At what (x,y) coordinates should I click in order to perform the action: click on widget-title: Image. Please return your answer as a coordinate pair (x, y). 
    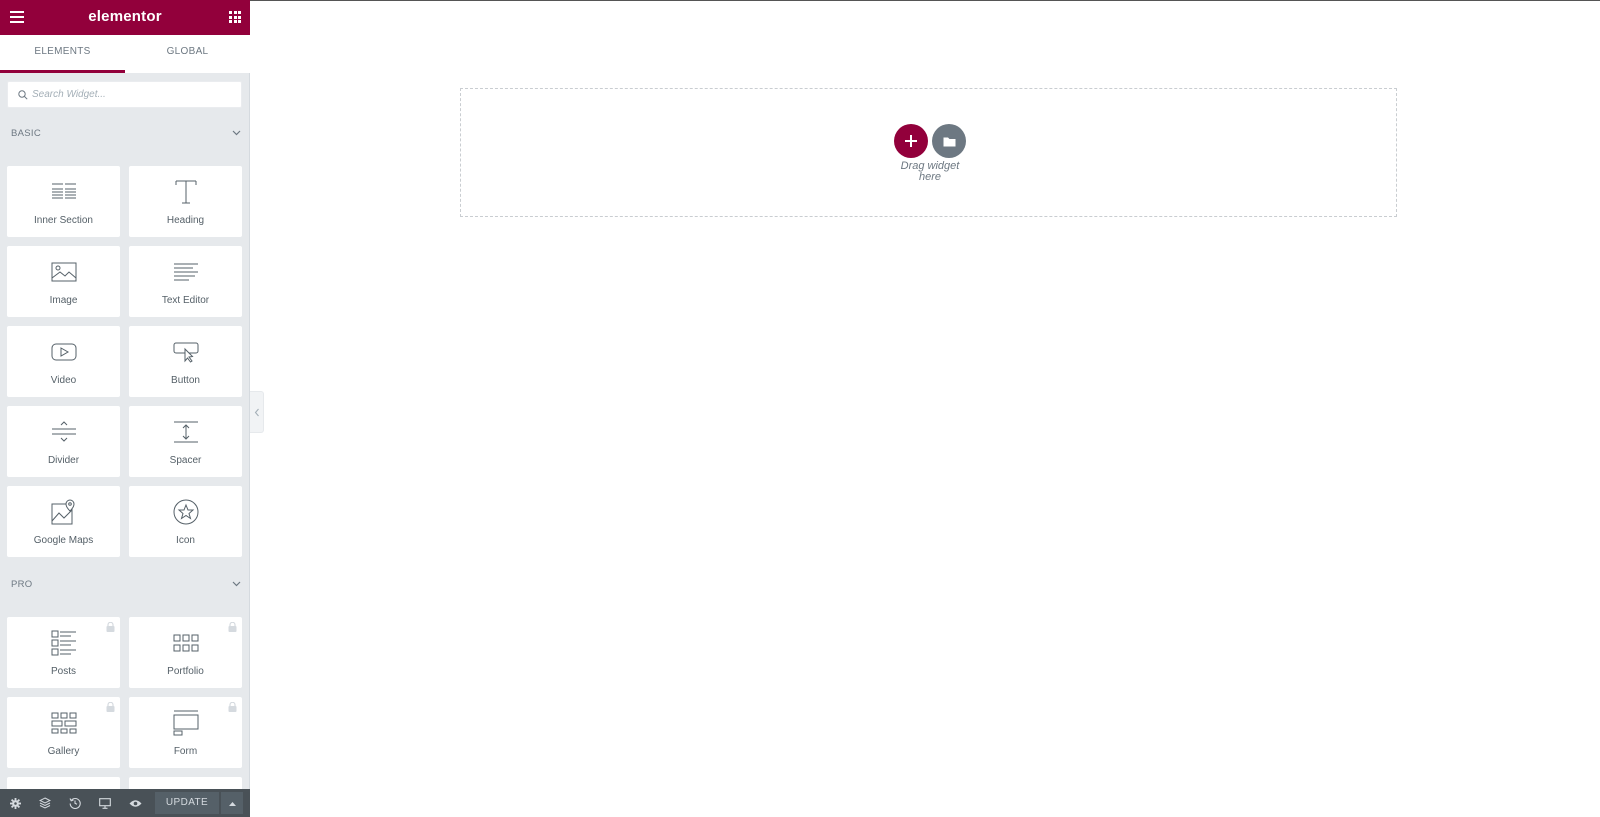
    Looking at the image, I should click on (63, 300).